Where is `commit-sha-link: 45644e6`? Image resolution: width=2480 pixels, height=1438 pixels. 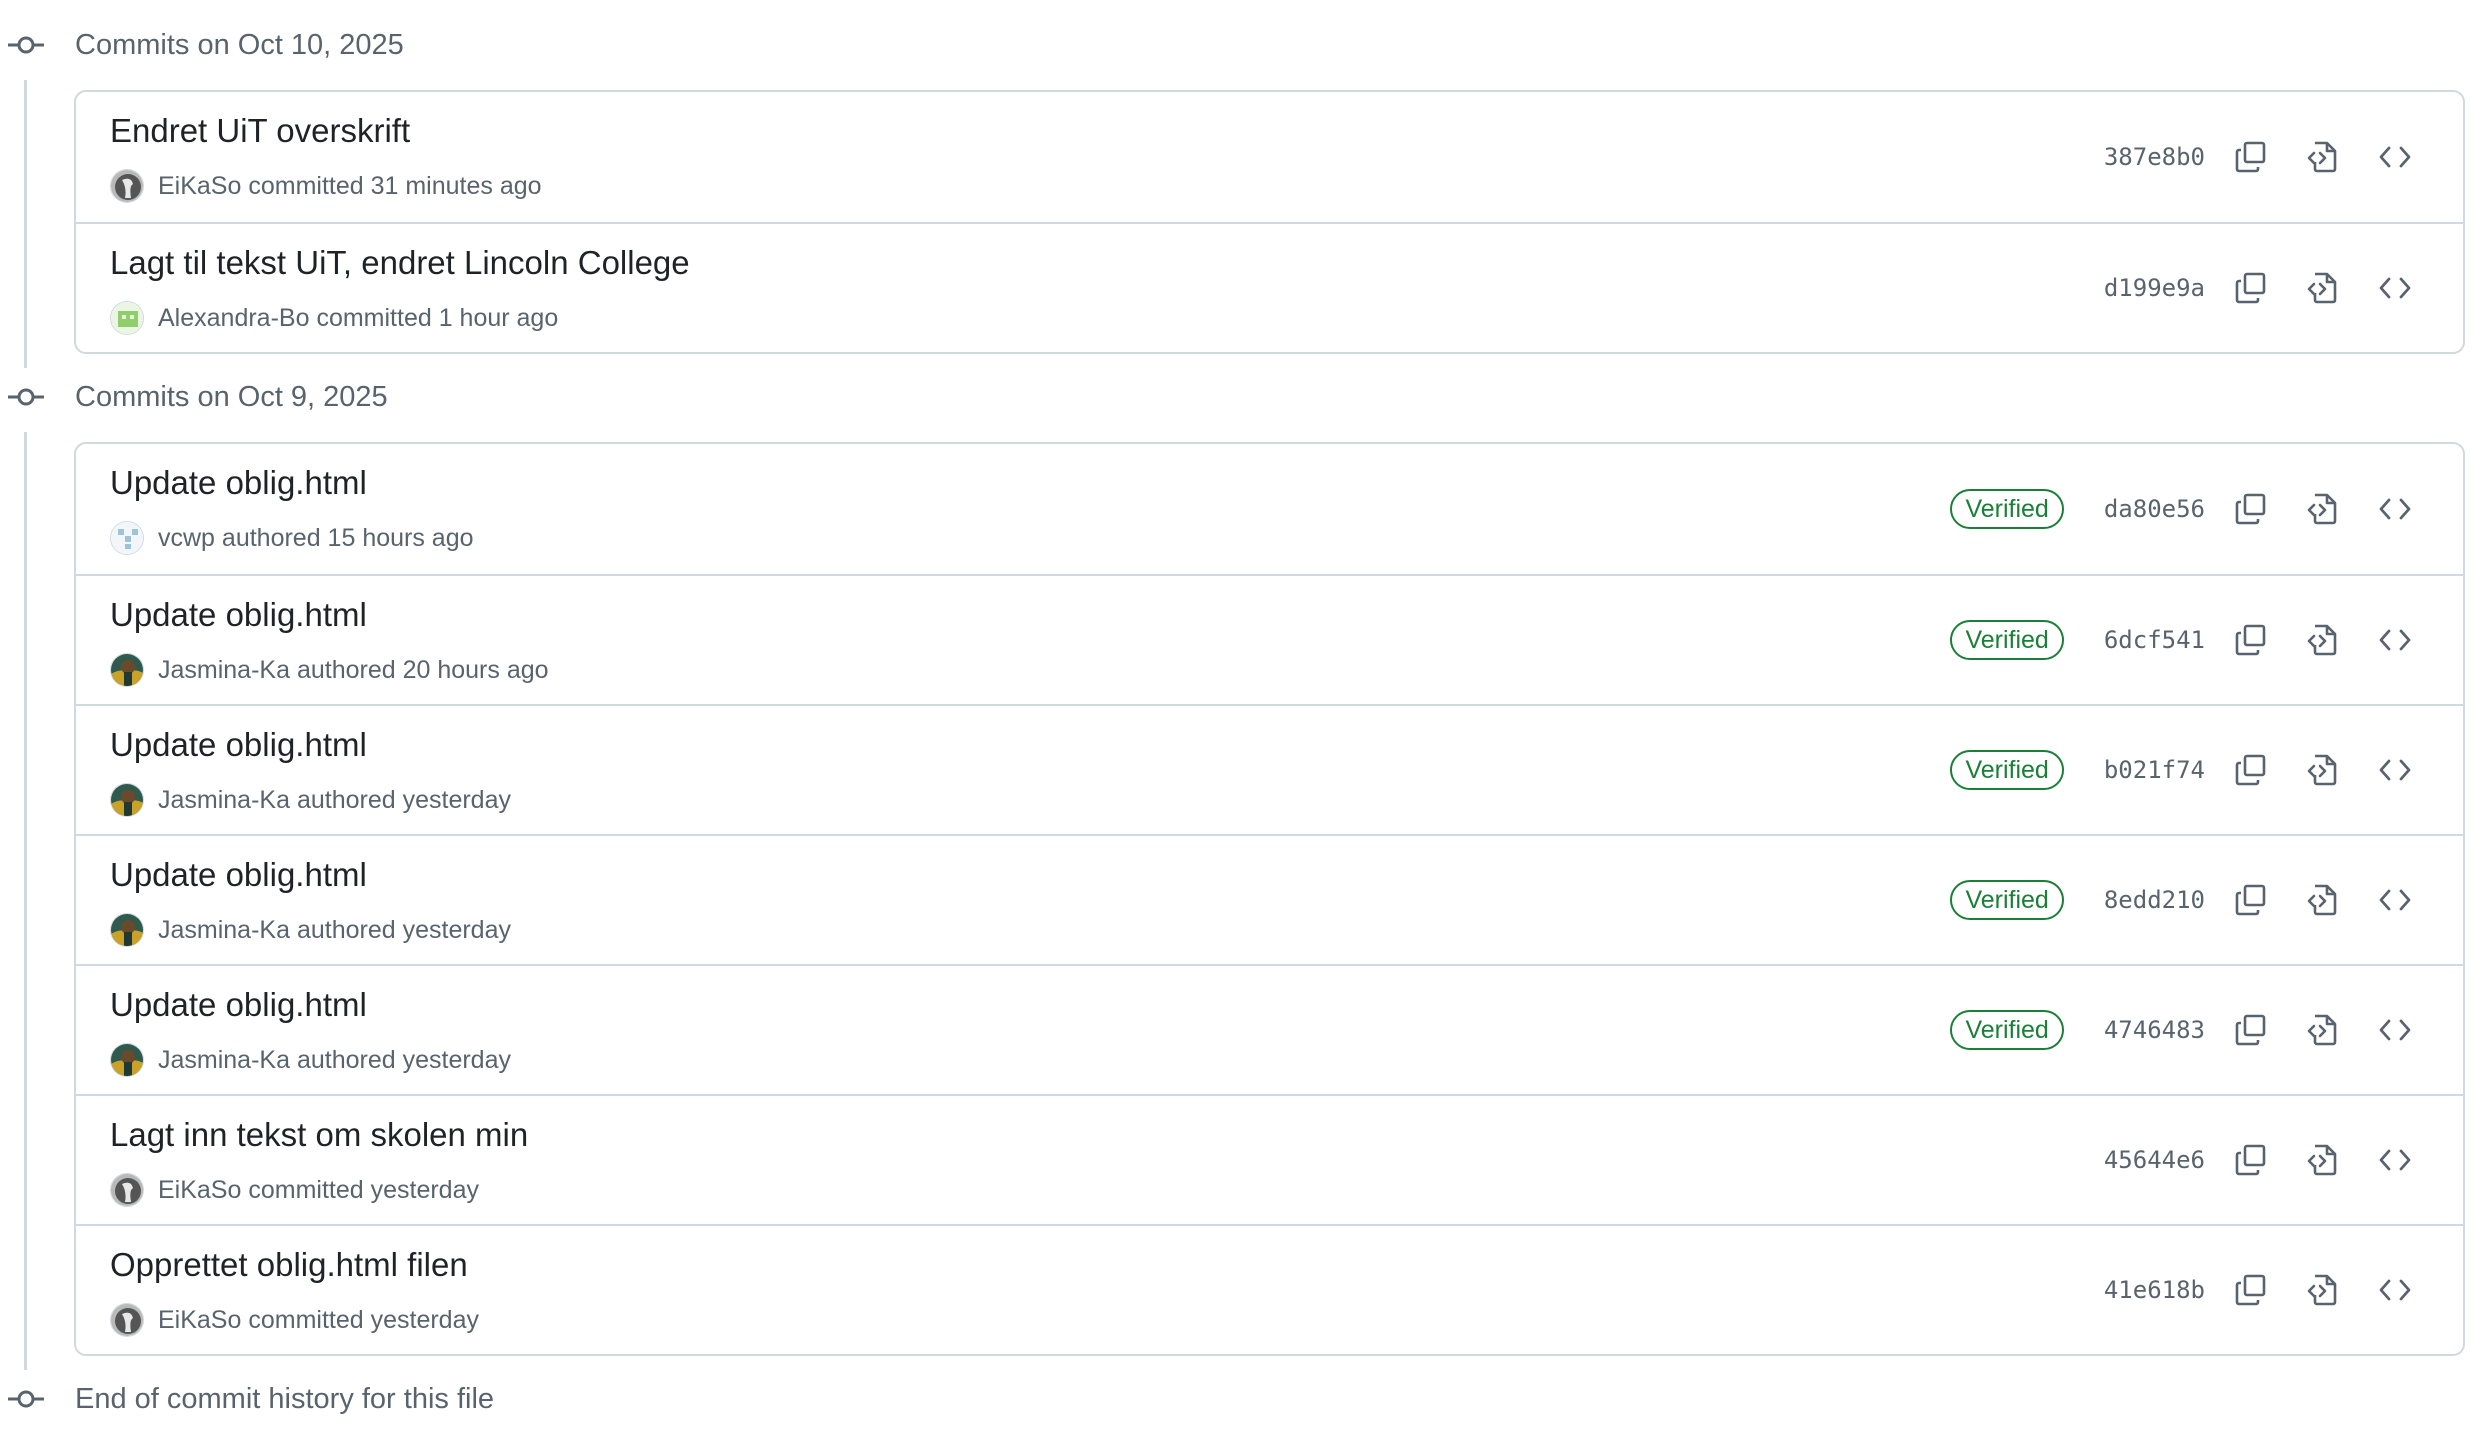 commit-sha-link: 45644e6 is located at coordinates (2154, 1160).